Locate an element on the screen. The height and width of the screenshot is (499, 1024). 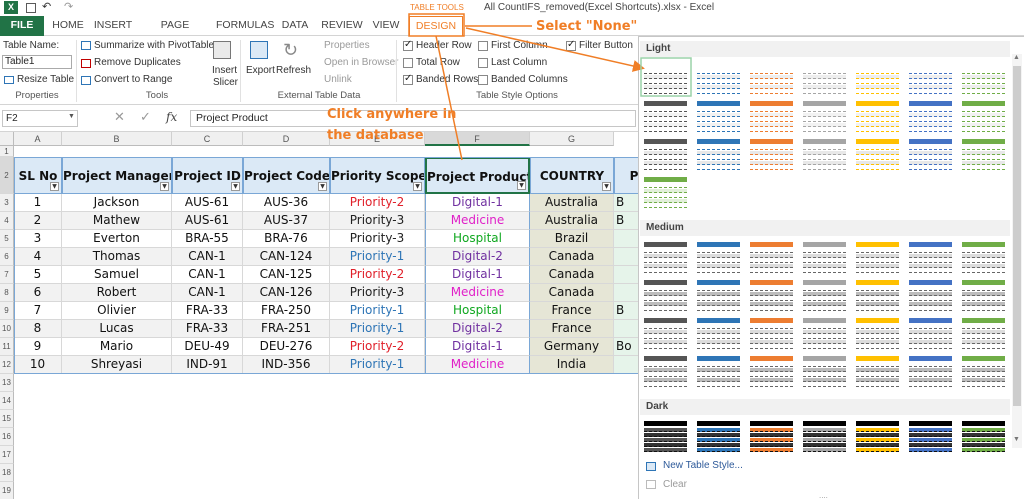
row-header: 14 is located at coordinates (7, 401).